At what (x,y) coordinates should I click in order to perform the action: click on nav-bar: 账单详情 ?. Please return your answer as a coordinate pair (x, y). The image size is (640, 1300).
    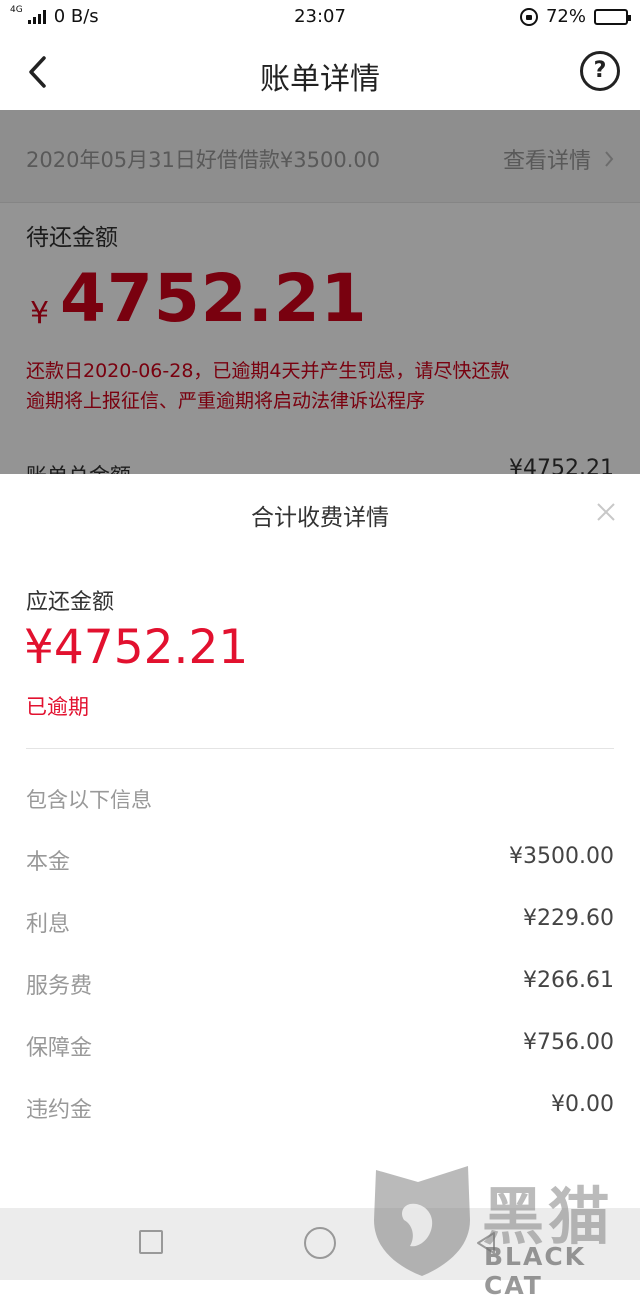
    Looking at the image, I should click on (320, 72).